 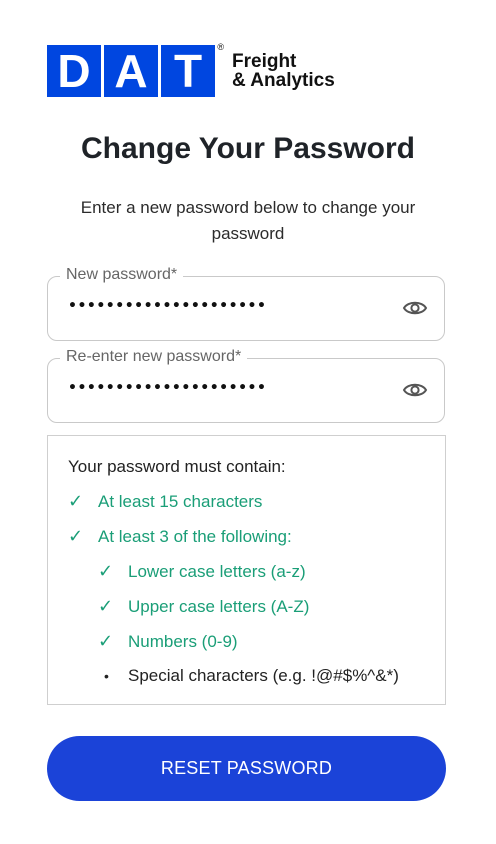 What do you see at coordinates (263, 675) in the screenshot?
I see `requirement-text: Special characters (e.g. !@#$%^&*)` at bounding box center [263, 675].